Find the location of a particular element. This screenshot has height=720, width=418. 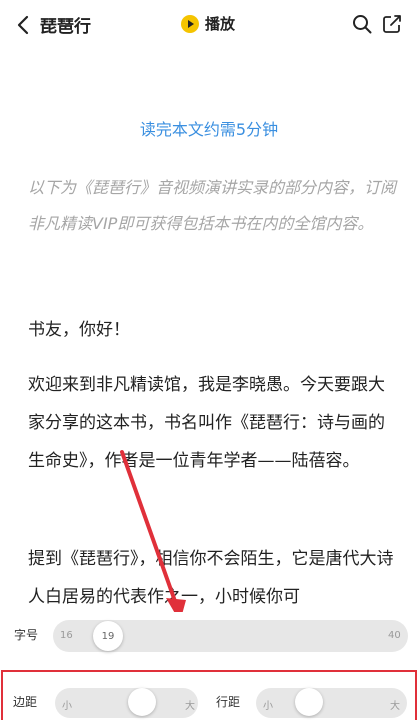

line-spacing-slider is located at coordinates (331, 703).